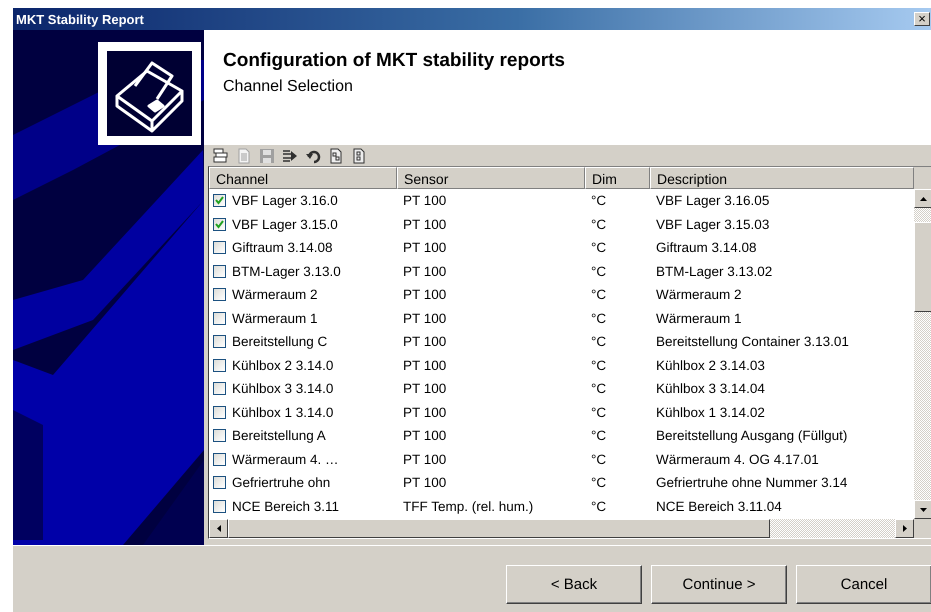 This screenshot has height=612, width=931. I want to click on table-cell-text: Bereitstellung Ausgang (Füllgut), so click(751, 436).